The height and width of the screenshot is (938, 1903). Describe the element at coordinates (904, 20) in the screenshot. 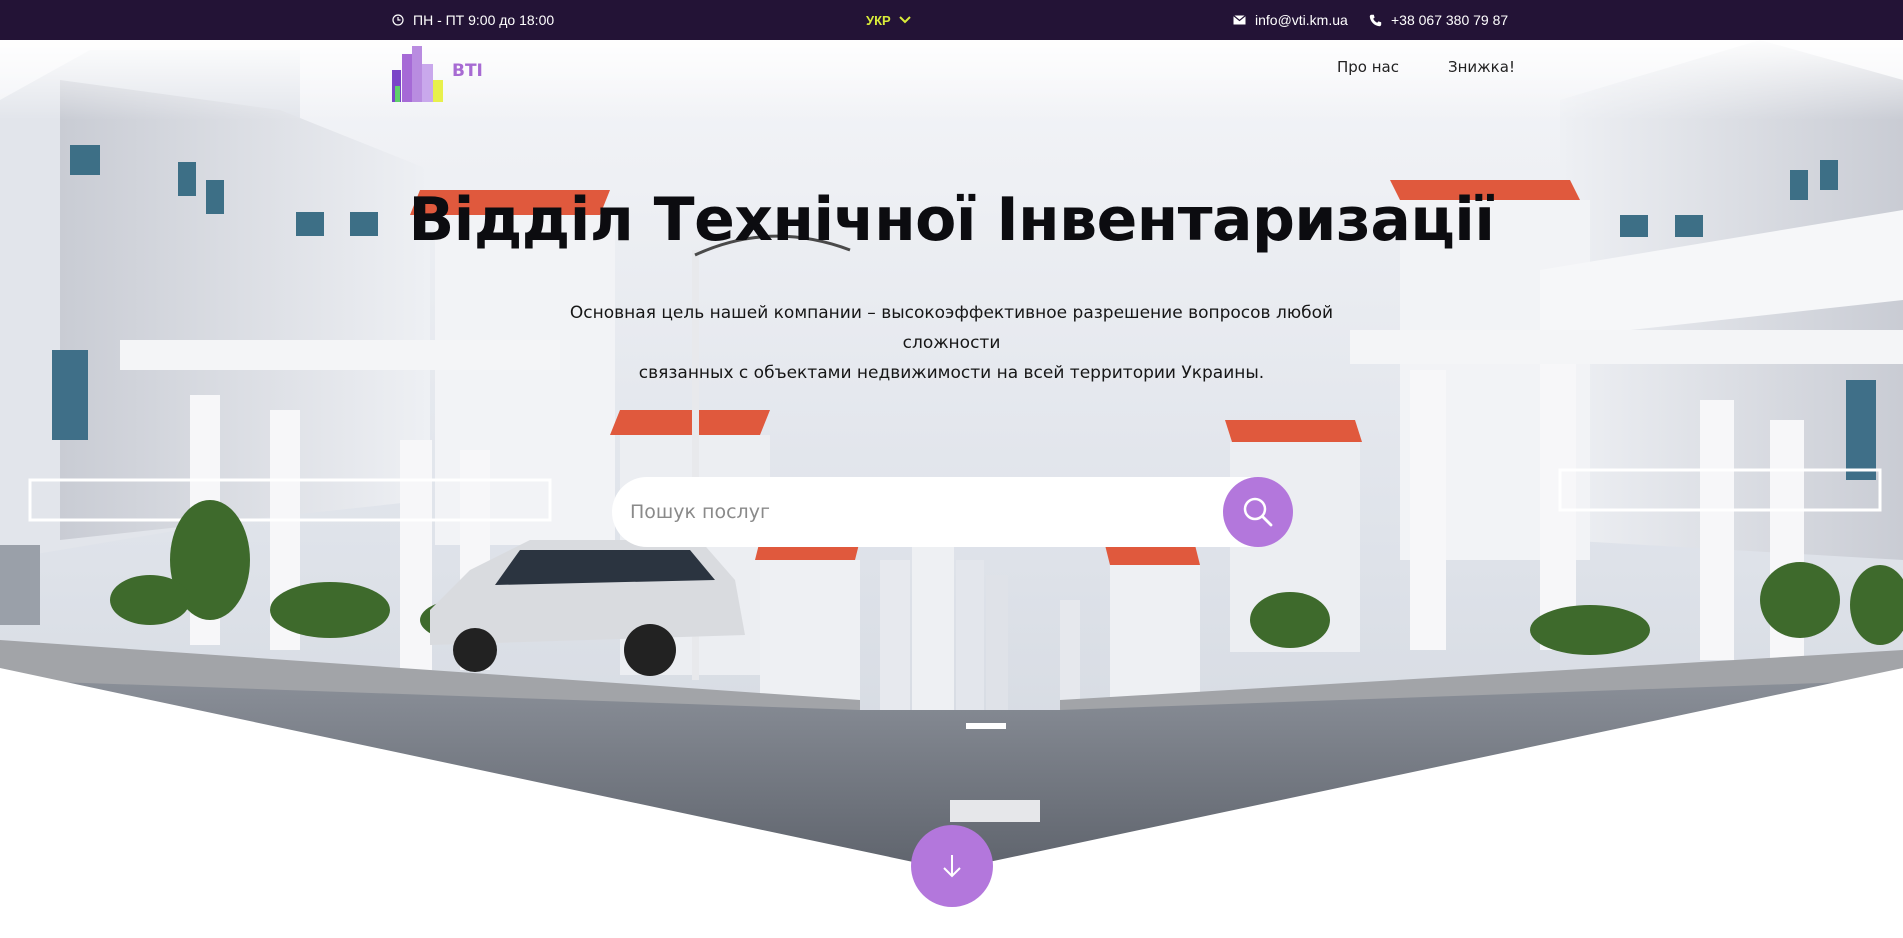

I see `chevron-down-icon` at that location.